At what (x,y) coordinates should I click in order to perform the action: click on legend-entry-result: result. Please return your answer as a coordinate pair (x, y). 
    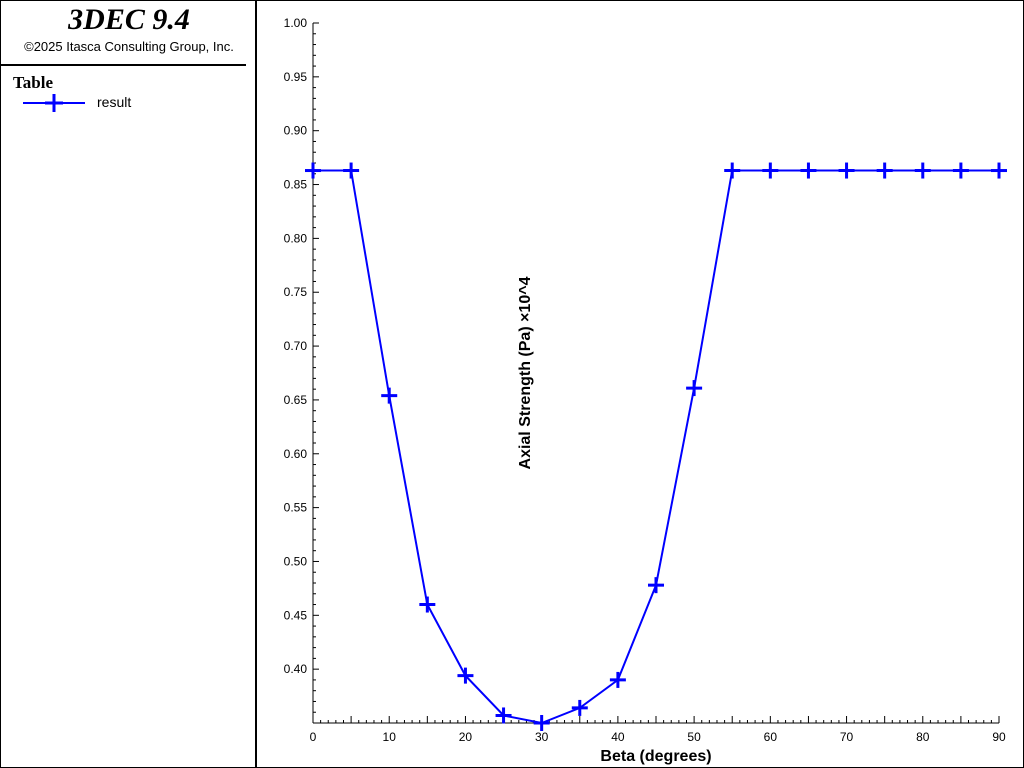
    Looking at the image, I should click on (114, 102).